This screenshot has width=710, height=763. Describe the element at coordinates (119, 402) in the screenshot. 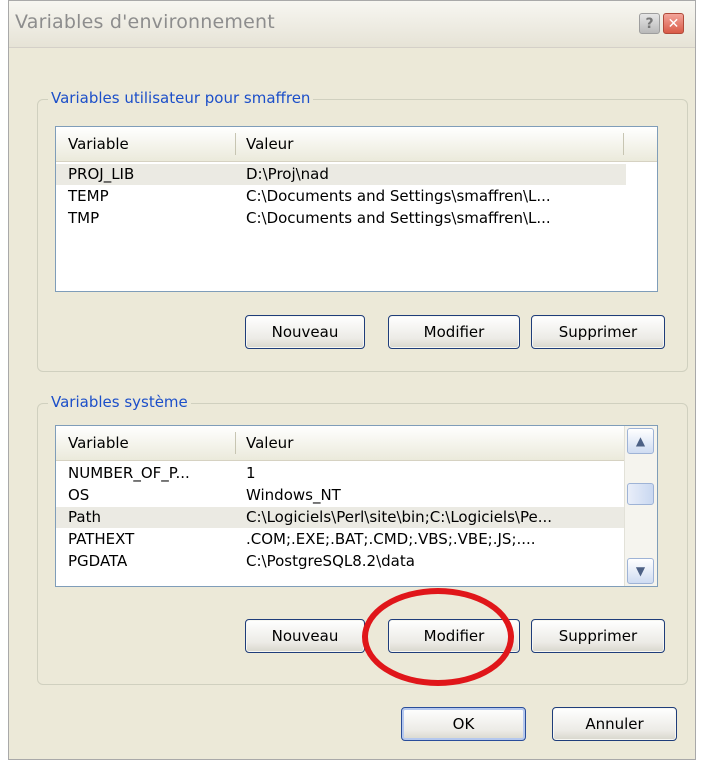

I see `system-variables-label: Variables système` at that location.